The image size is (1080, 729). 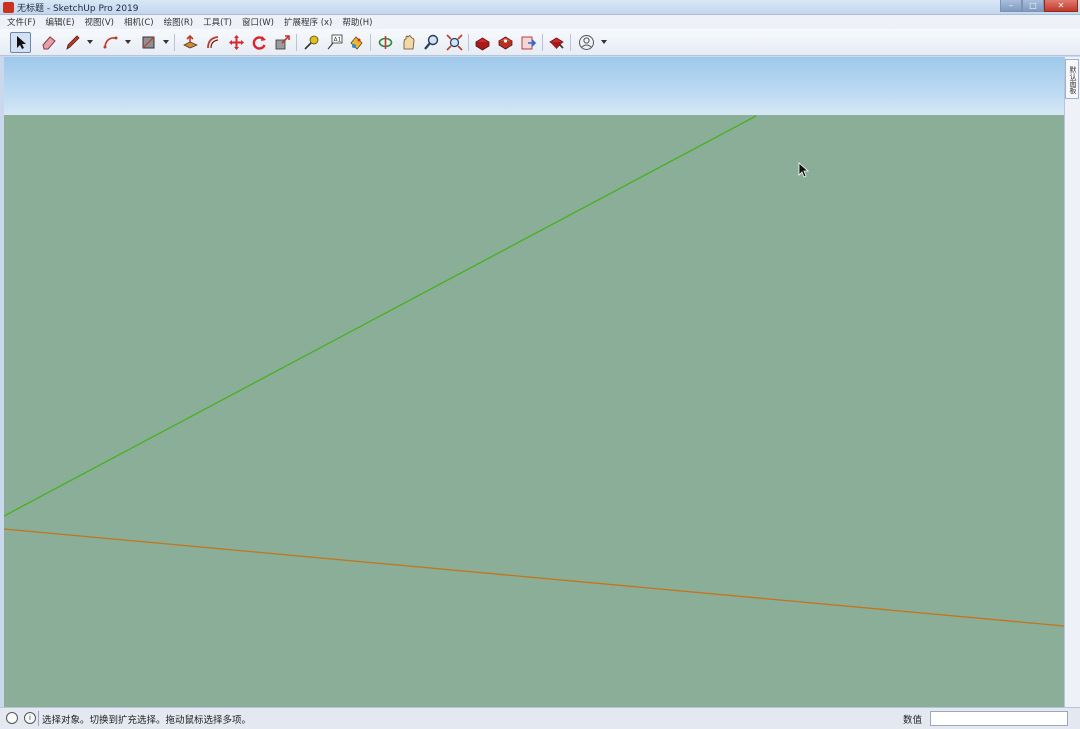 I want to click on pan-icon, so click(x=409, y=42).